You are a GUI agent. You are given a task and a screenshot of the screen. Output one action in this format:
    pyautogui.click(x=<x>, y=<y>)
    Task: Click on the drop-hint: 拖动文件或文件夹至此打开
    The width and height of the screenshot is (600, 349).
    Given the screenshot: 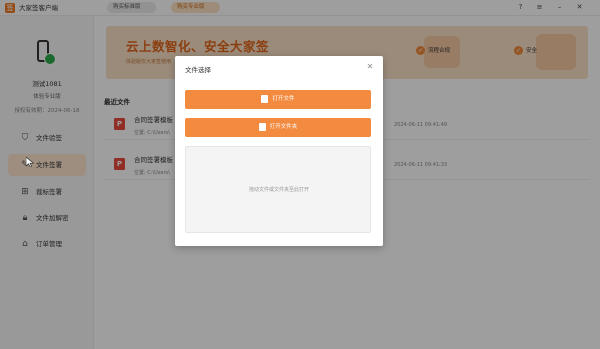 What is the action you would take?
    pyautogui.click(x=278, y=190)
    